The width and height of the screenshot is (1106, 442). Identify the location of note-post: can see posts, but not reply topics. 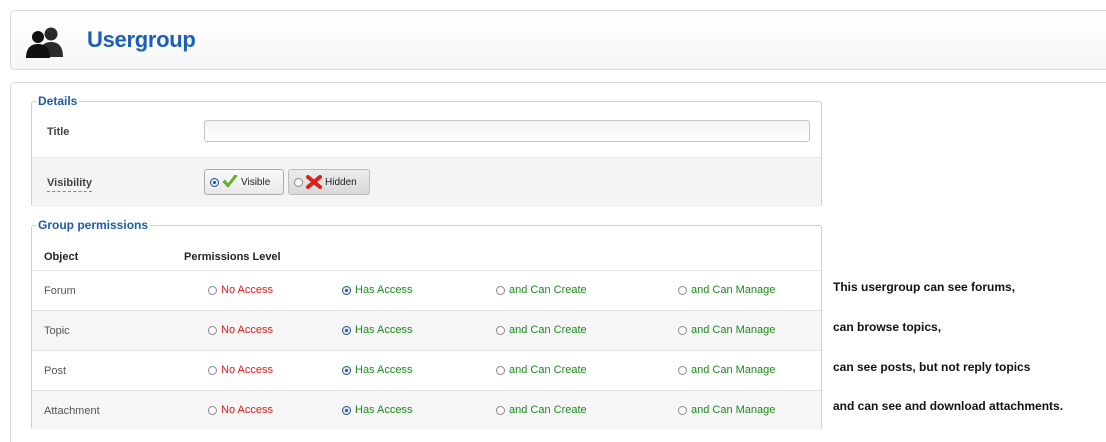
(932, 367).